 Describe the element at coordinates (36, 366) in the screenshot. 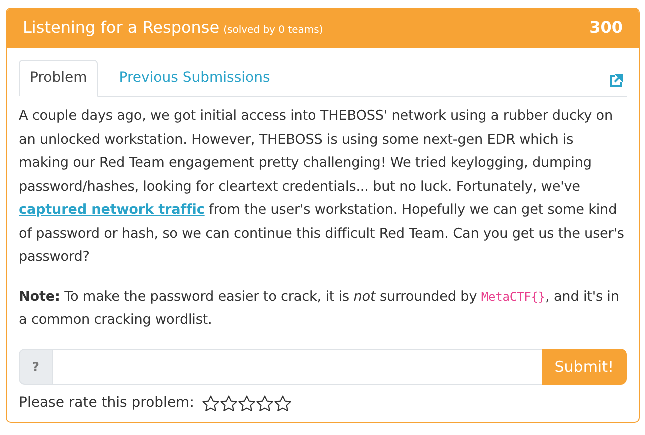

I see `hint-addon: ?` at that location.